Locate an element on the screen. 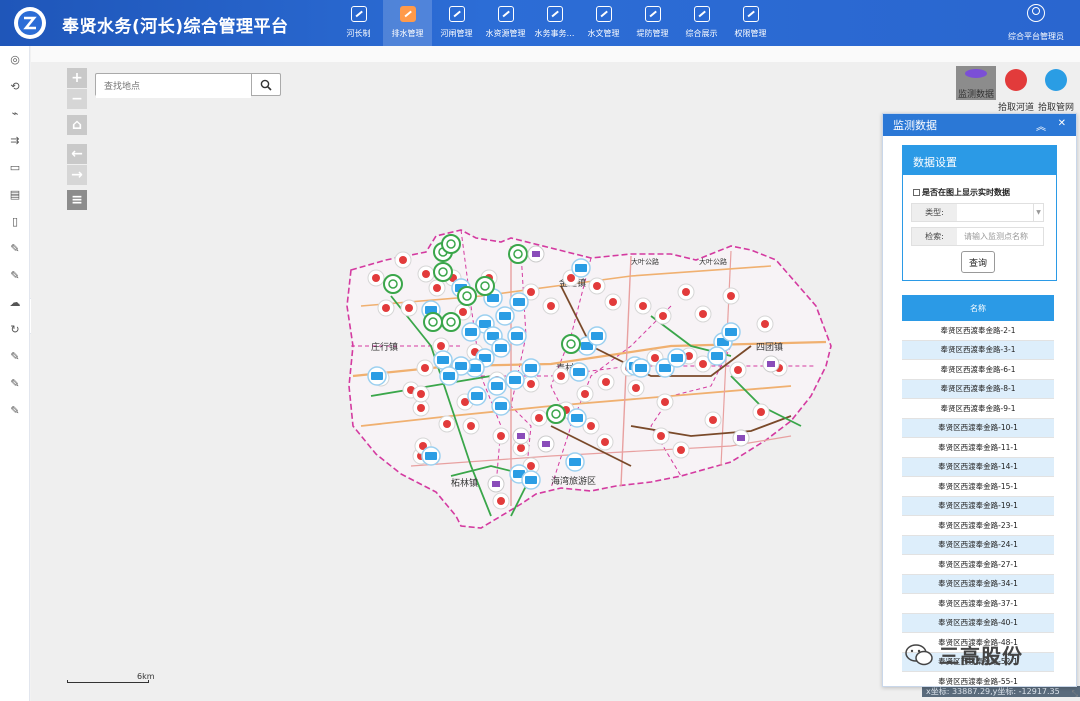 This screenshot has height=701, width=1080. search-icon is located at coordinates (266, 85).